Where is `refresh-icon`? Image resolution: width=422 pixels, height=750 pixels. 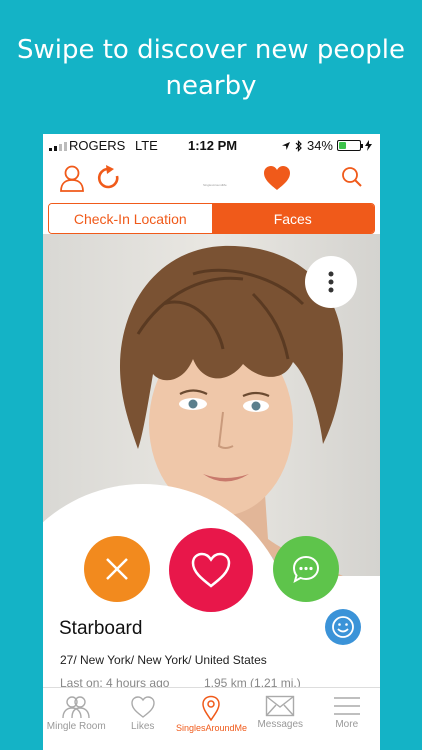
refresh-icon is located at coordinates (109, 178).